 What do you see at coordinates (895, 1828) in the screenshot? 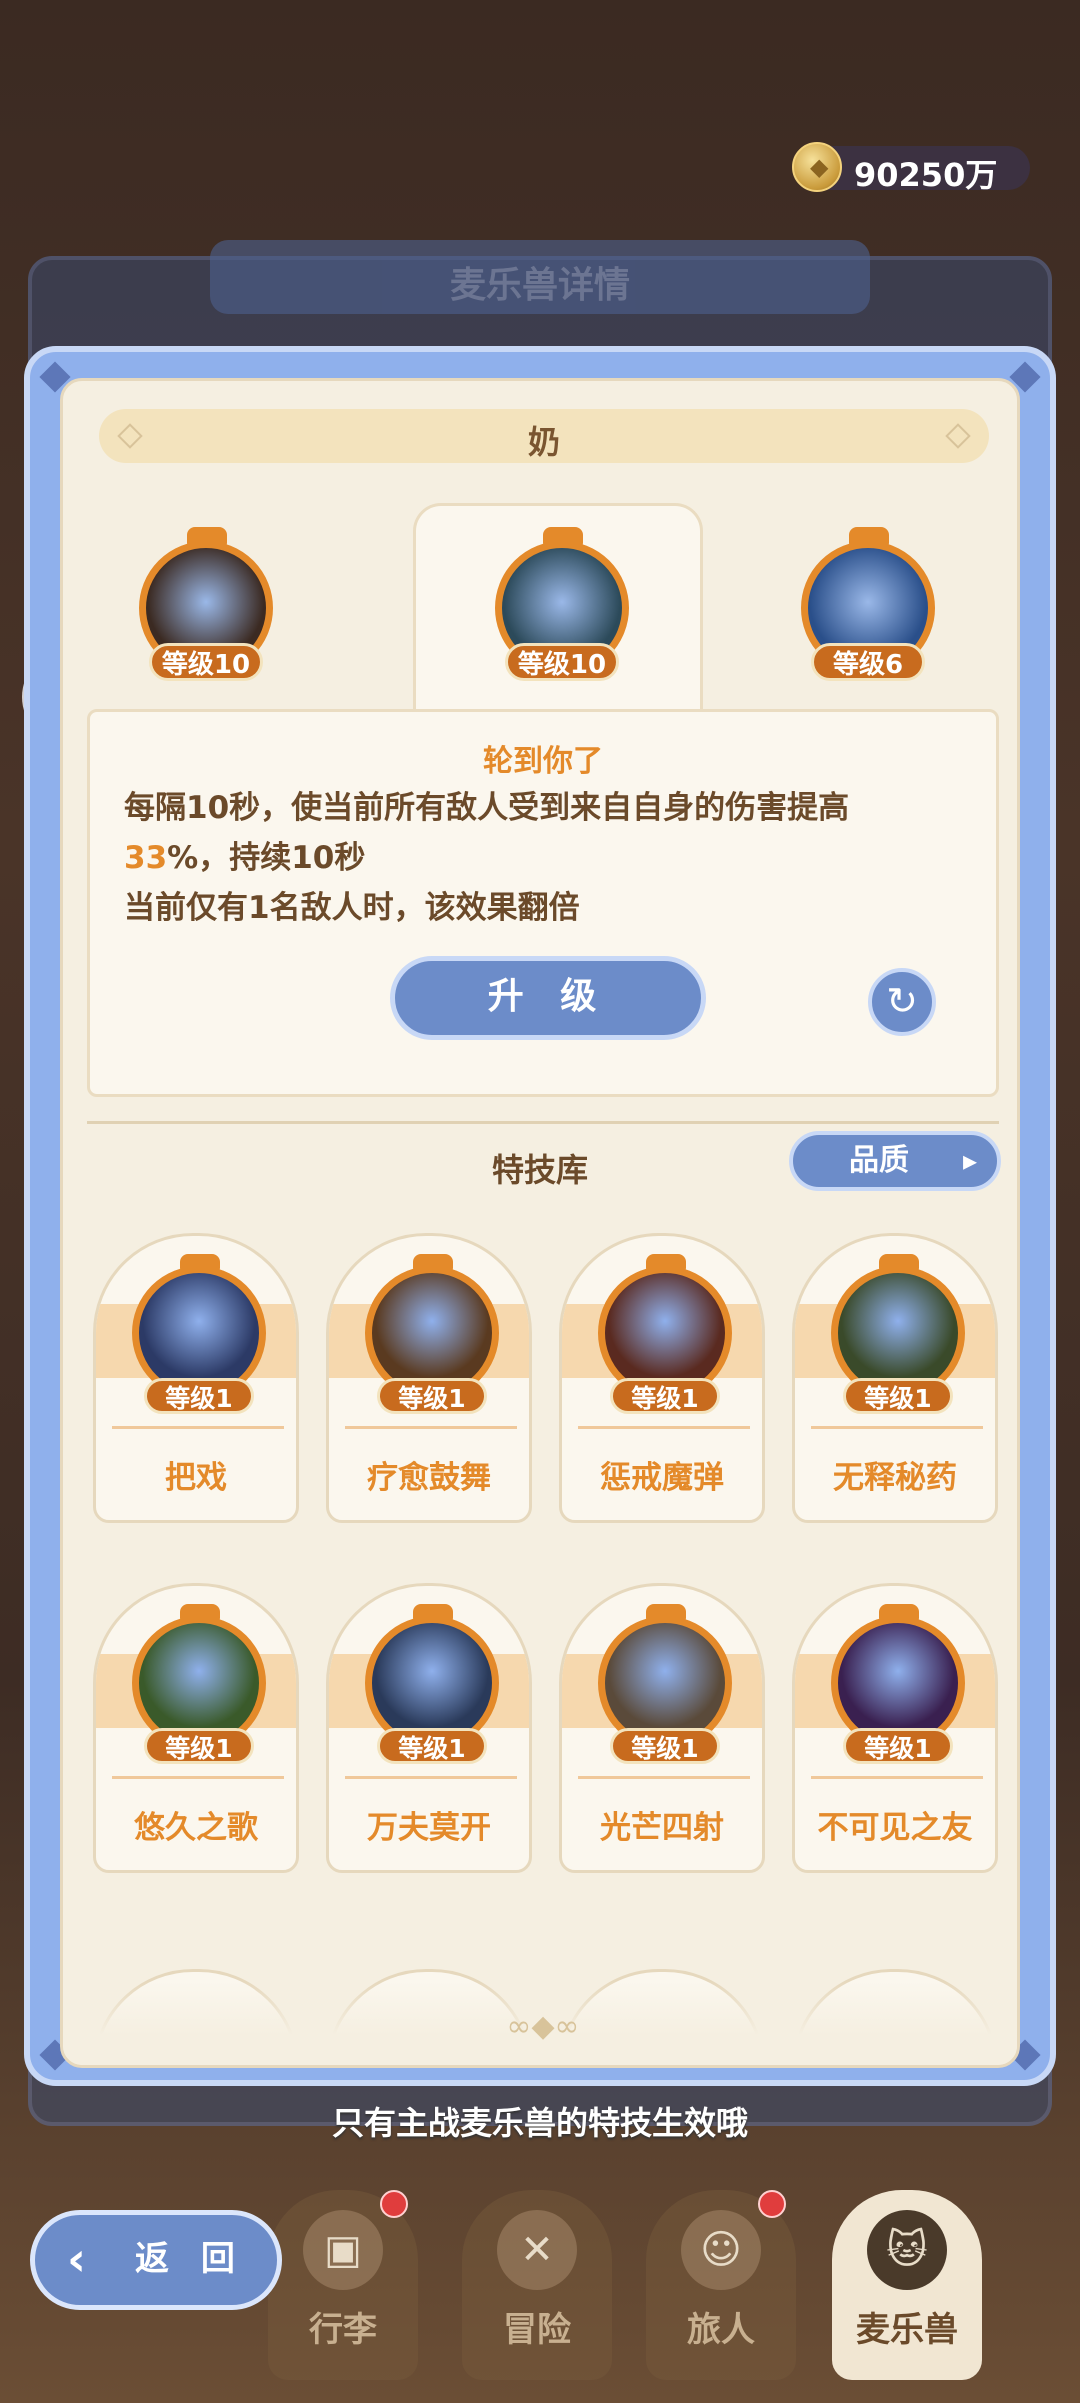
I see `skill-name: 不可见之友` at bounding box center [895, 1828].